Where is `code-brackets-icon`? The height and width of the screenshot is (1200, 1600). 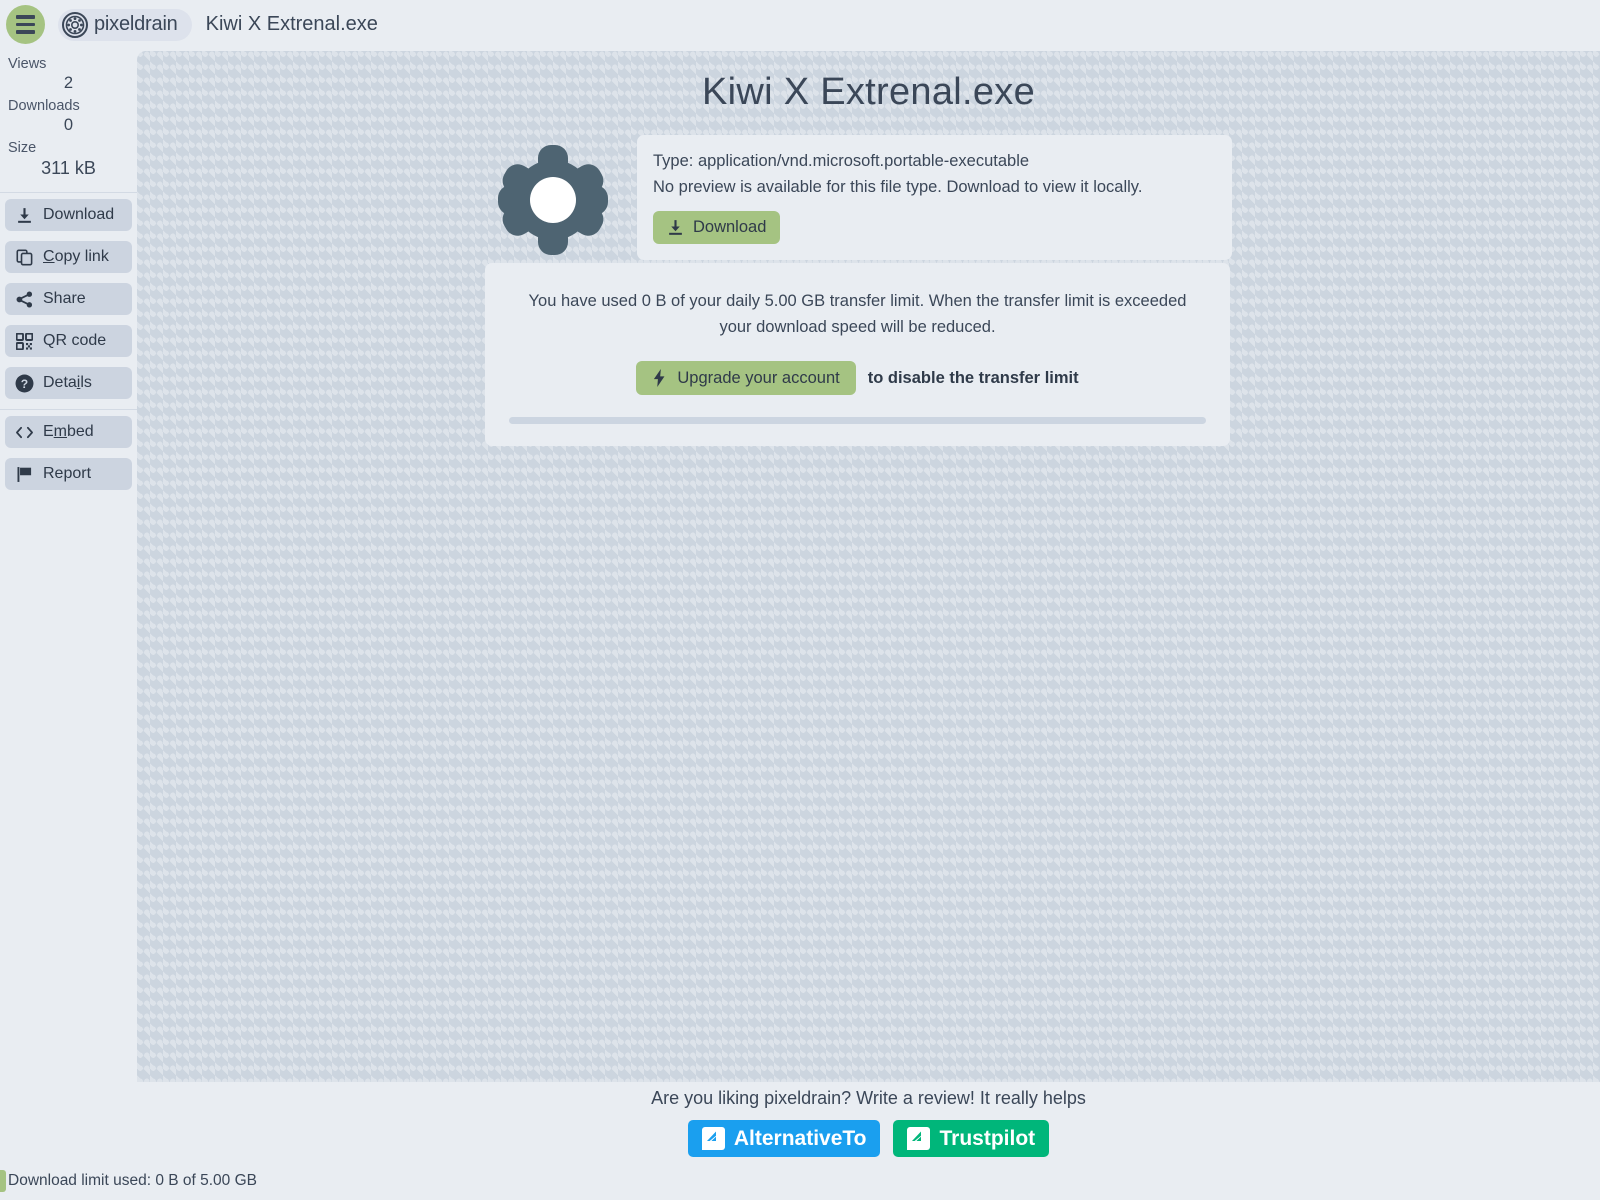
code-brackets-icon is located at coordinates (24, 432).